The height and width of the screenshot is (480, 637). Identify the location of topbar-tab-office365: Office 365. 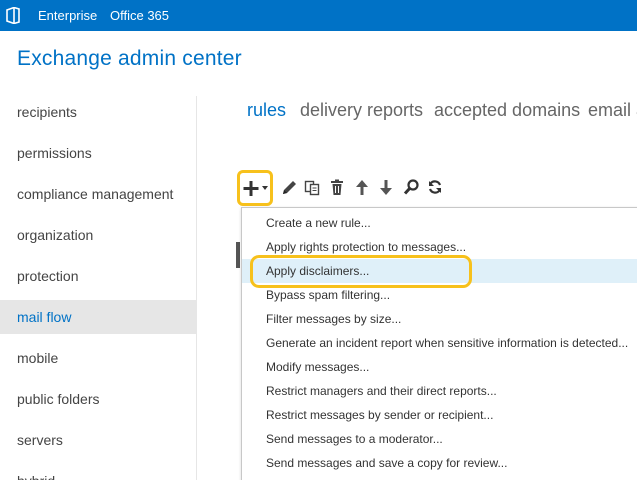
(139, 15).